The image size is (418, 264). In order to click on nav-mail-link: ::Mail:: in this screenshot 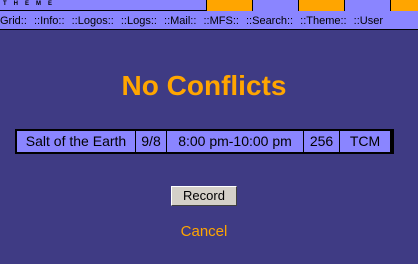, I will do `click(180, 21)`.